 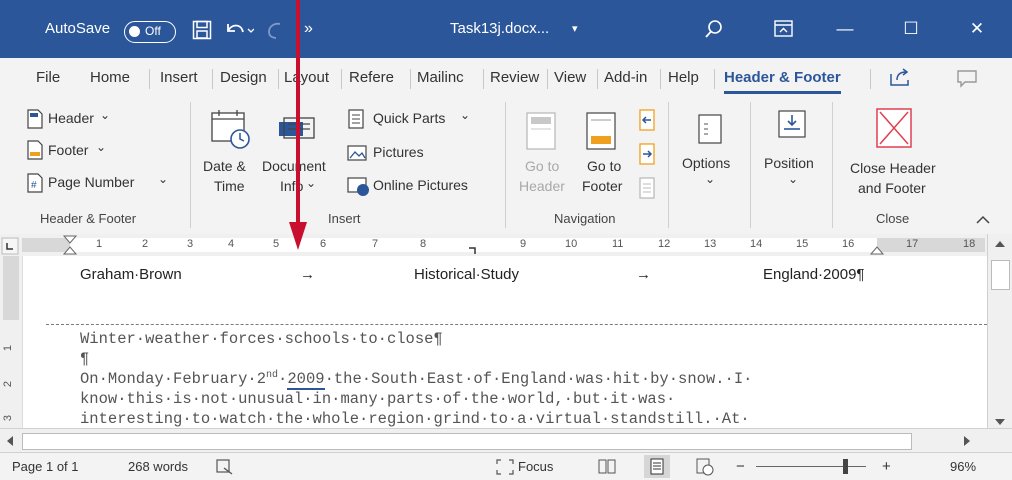 What do you see at coordinates (664, 244) in the screenshot?
I see `ruler-number: 12` at bounding box center [664, 244].